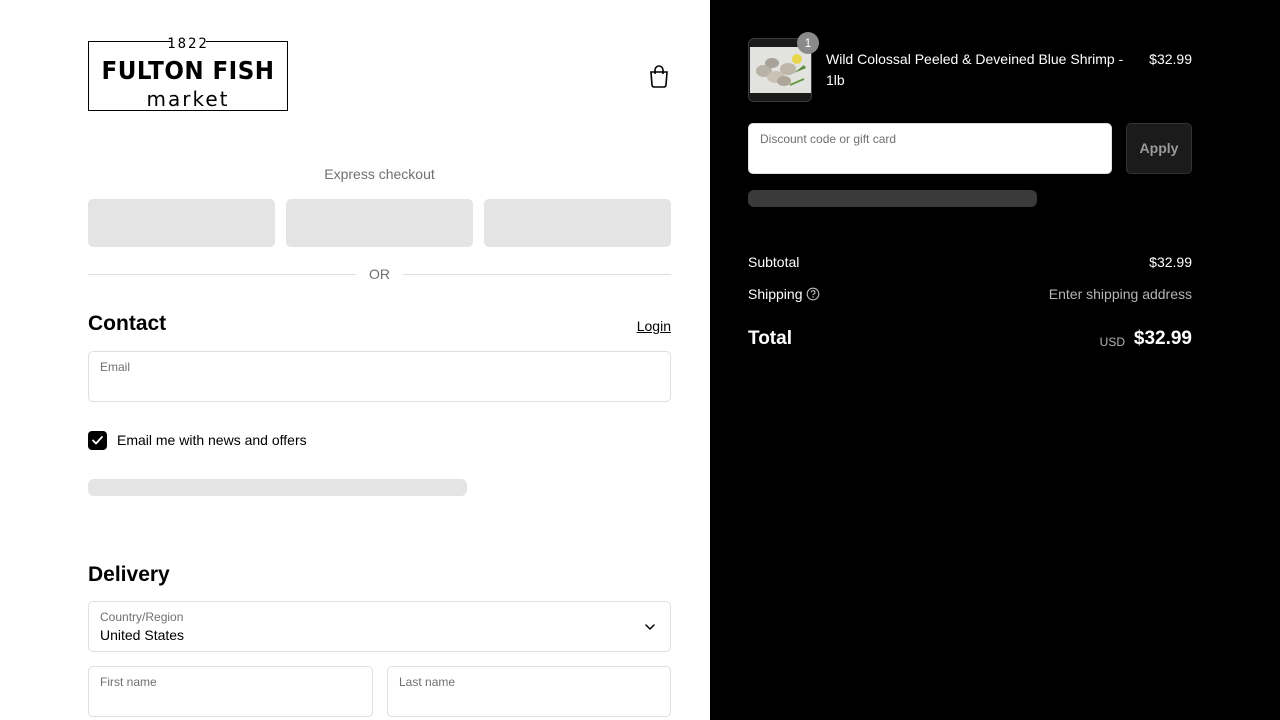  What do you see at coordinates (1120, 294) in the screenshot?
I see `shipping-value: Enter shipping address` at bounding box center [1120, 294].